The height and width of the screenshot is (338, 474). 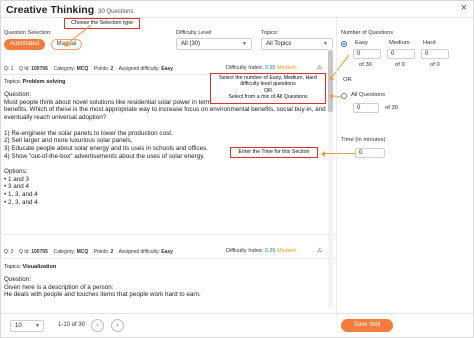 What do you see at coordinates (338, 154) in the screenshot?
I see `callout-arrow` at bounding box center [338, 154].